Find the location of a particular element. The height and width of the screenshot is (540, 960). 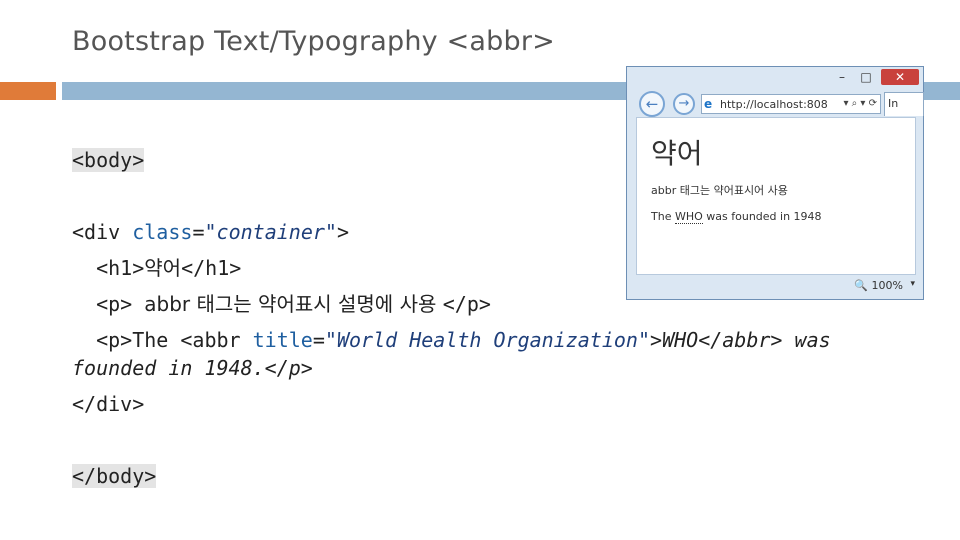

code-line-body-close: </body> is located at coordinates (114, 476).